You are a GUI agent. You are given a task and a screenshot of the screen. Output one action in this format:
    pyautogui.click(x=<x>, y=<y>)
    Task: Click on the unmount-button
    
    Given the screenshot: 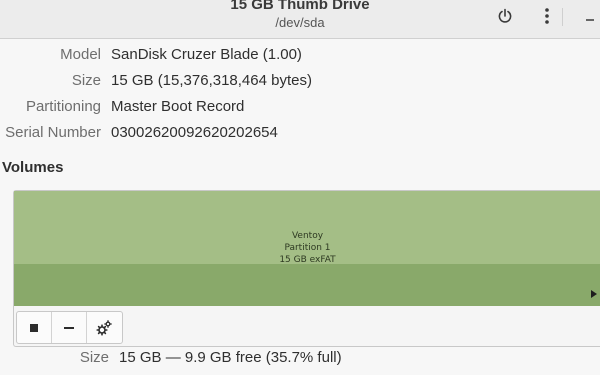 What is the action you would take?
    pyautogui.click(x=34, y=327)
    